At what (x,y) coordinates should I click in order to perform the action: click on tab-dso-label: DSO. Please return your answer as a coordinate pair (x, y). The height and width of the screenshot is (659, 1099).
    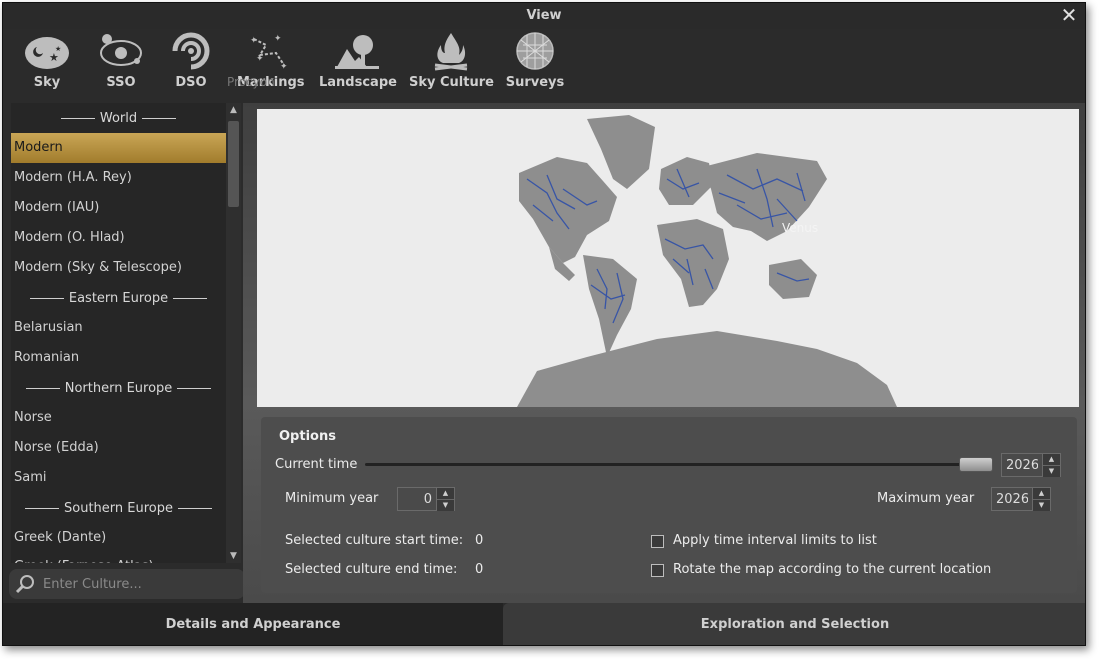
    Looking at the image, I should click on (191, 82).